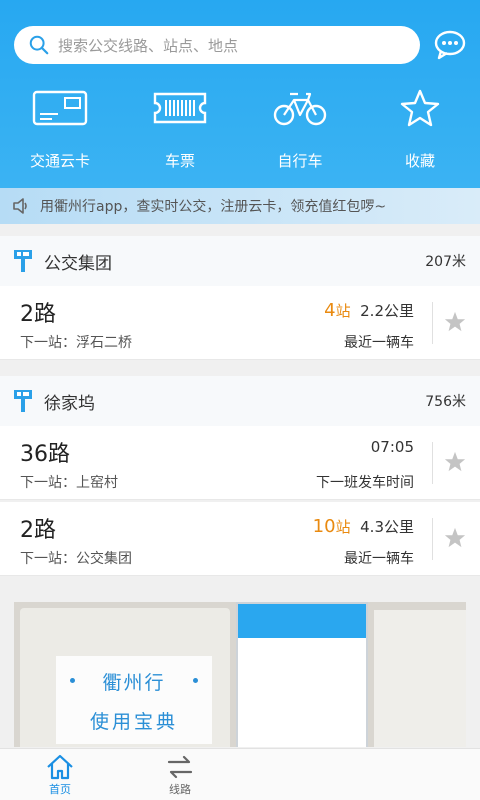 This screenshot has width=480, height=800. What do you see at coordinates (180, 108) in the screenshot?
I see `ticket-icon` at bounding box center [180, 108].